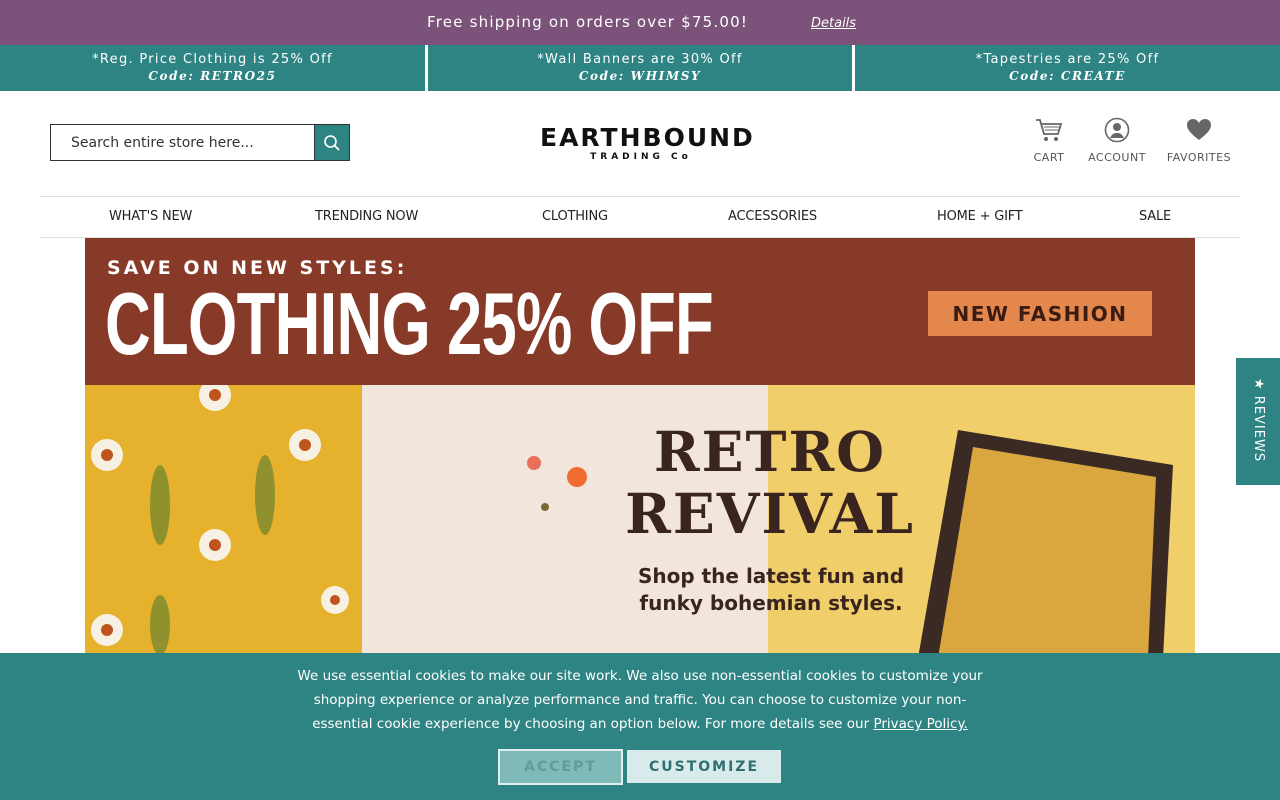  I want to click on nav-item-sale: SALE, so click(1155, 216).